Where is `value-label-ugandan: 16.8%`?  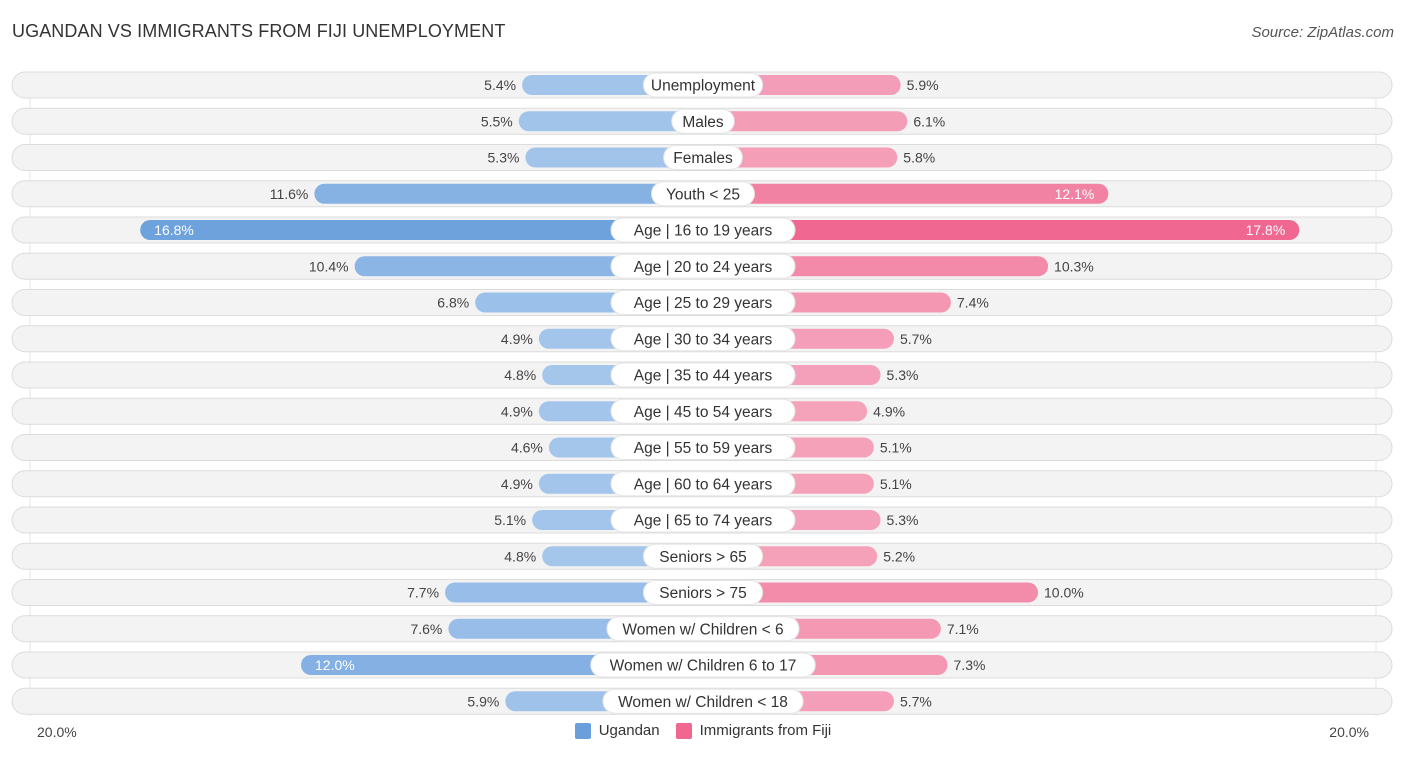 value-label-ugandan: 16.8% is located at coordinates (174, 230).